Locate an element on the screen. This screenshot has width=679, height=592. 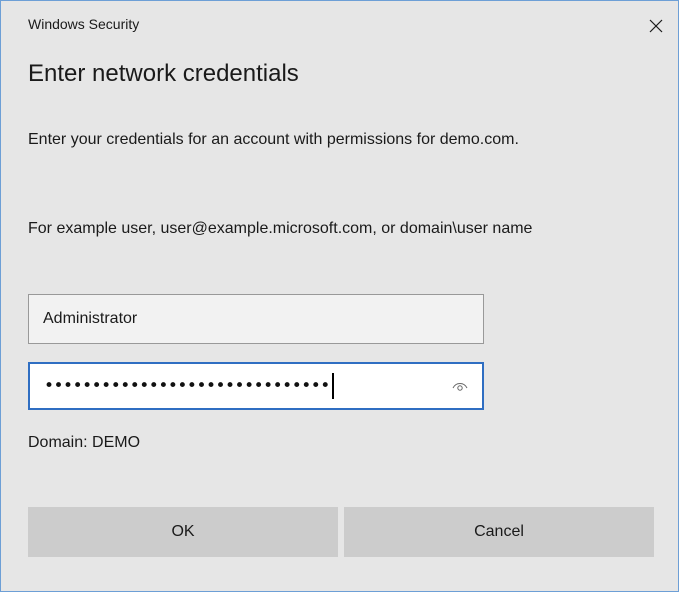
dialog-heading: Enter network credentials is located at coordinates (163, 73).